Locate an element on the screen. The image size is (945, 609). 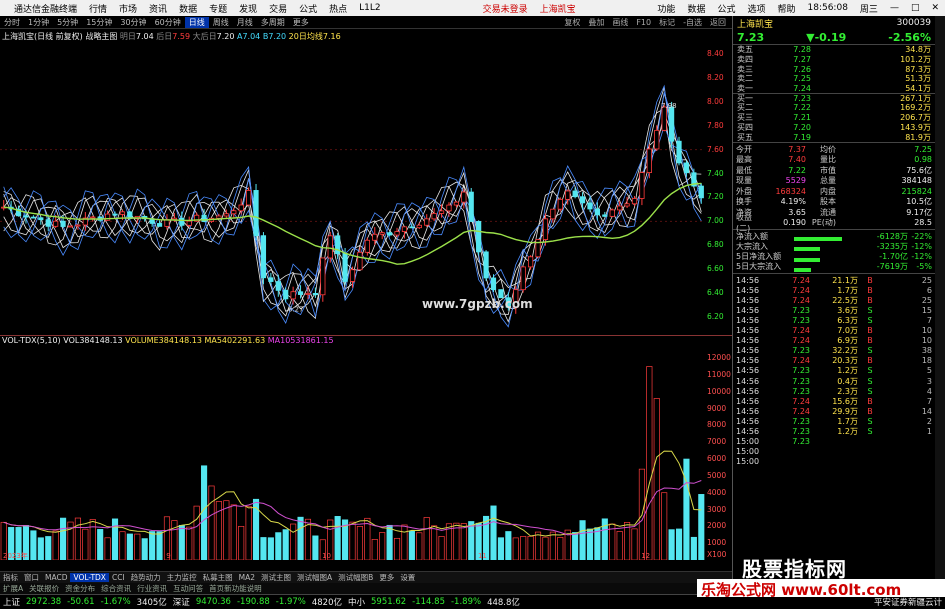
index-zx-name: 中小 is located at coordinates (356, 602).